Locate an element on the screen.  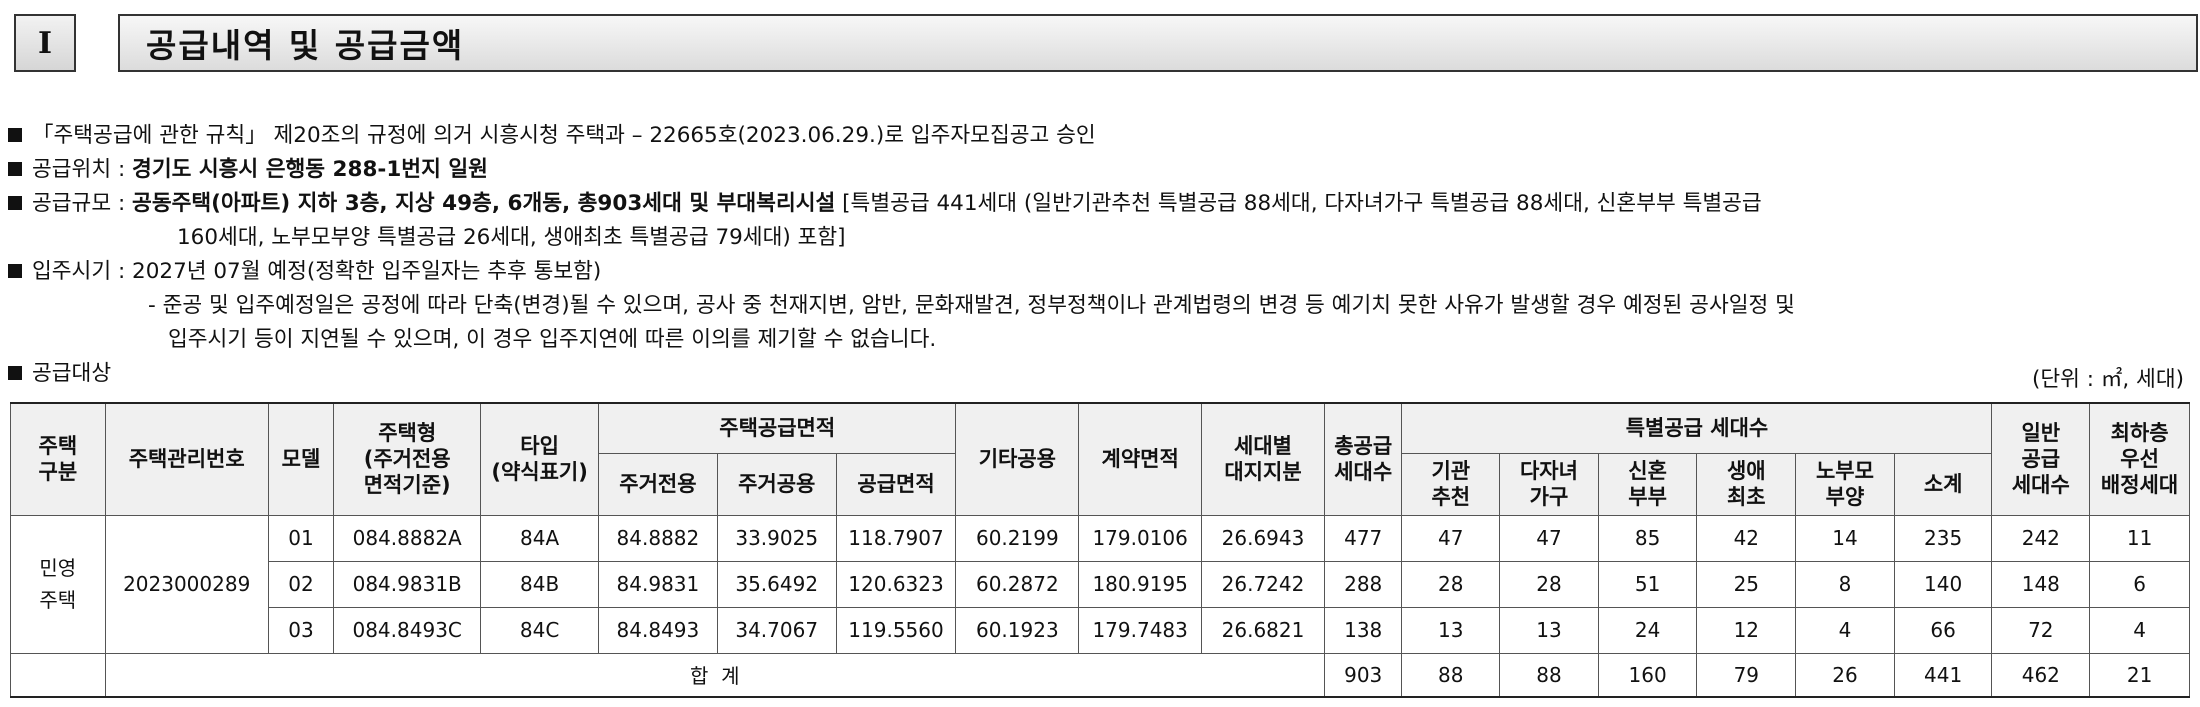
cell-sp-elderly: 14 is located at coordinates (1845, 538).